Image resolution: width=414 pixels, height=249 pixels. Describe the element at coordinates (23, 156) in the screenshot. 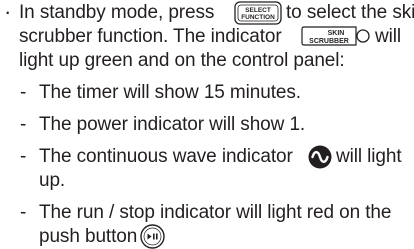

I see `dash-marker-3: -` at that location.